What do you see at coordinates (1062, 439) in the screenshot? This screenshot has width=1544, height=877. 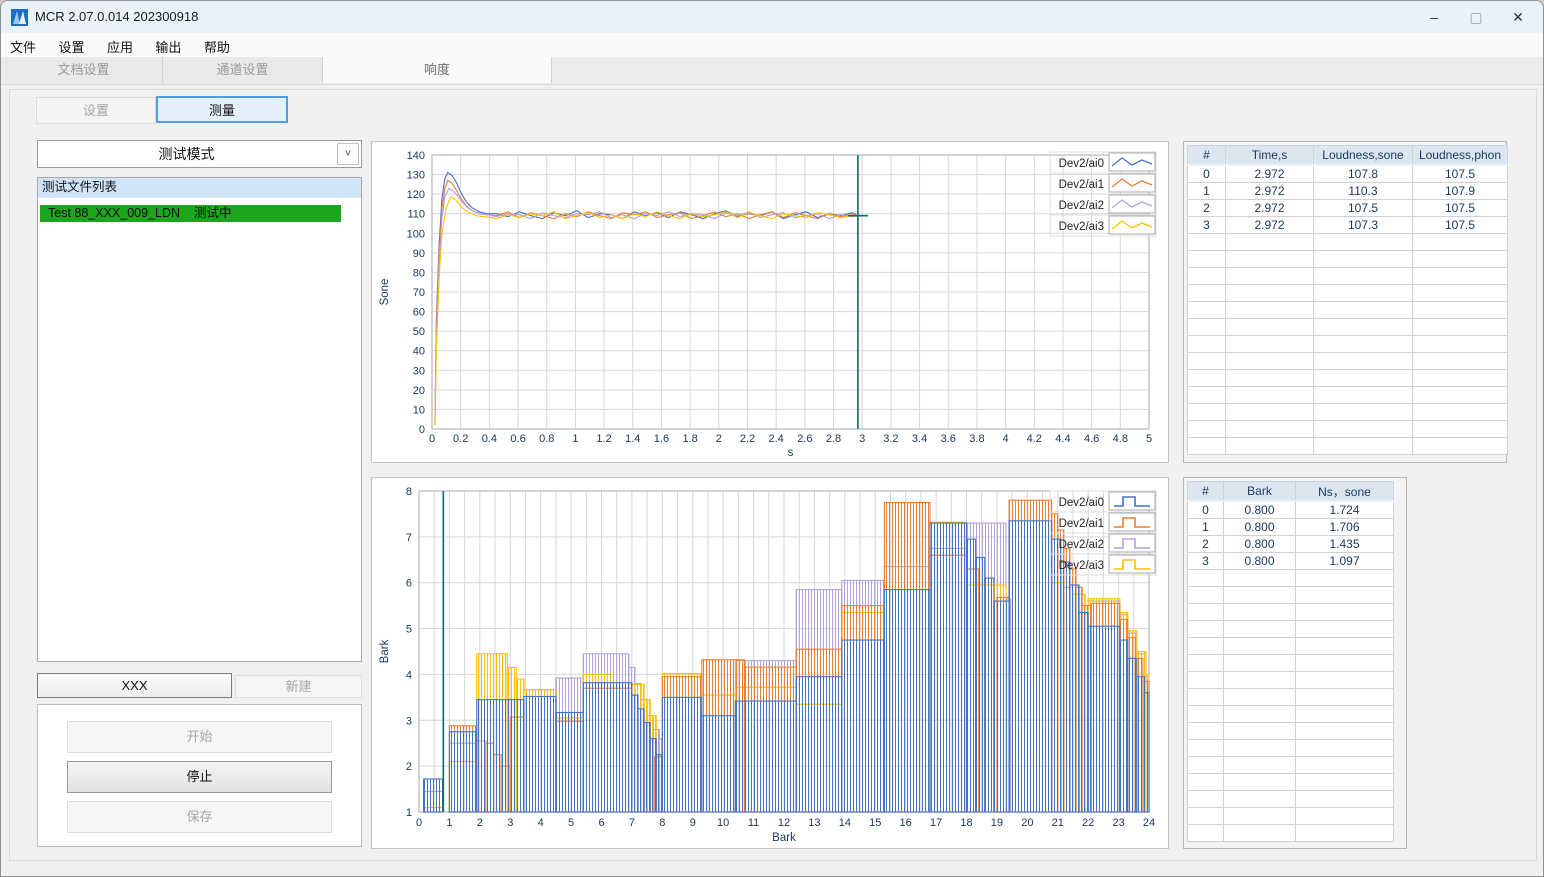 I see `svg-text: 4.4` at bounding box center [1062, 439].